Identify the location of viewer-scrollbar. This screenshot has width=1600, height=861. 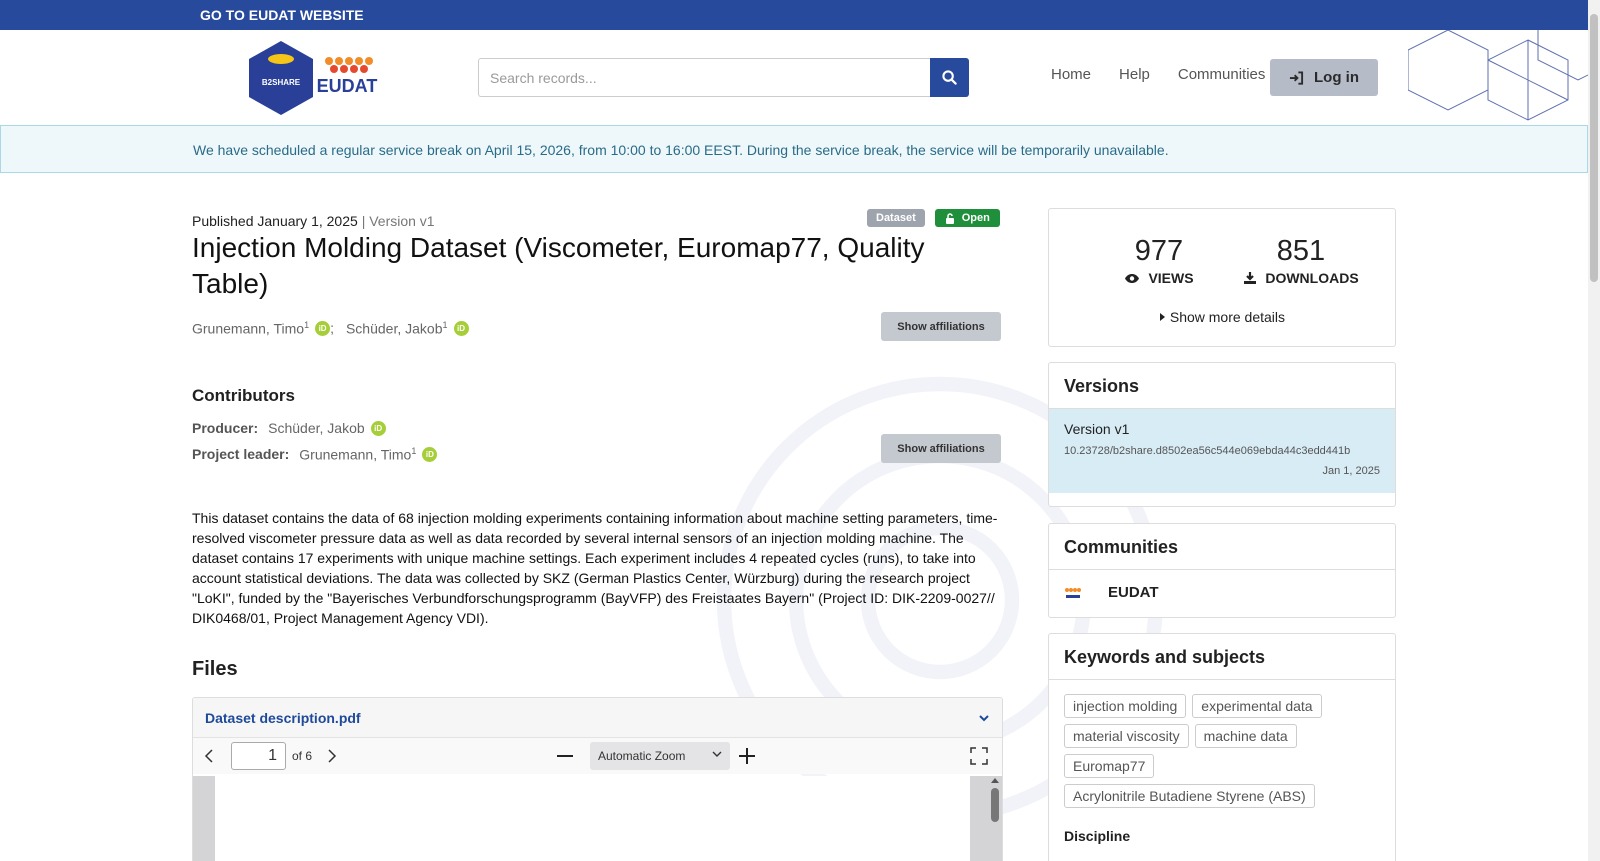
(995, 818).